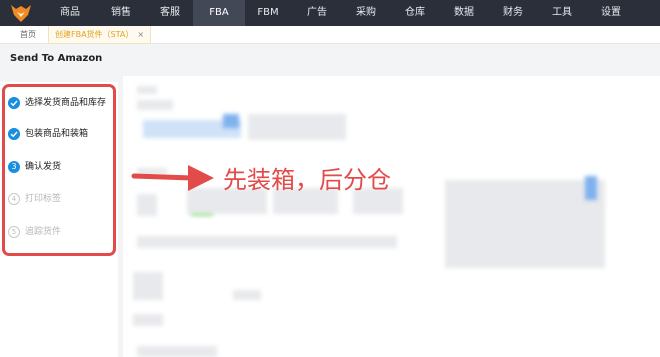  Describe the element at coordinates (94, 34) in the screenshot. I see `tab-label: 创建FBA货件（STA）` at that location.